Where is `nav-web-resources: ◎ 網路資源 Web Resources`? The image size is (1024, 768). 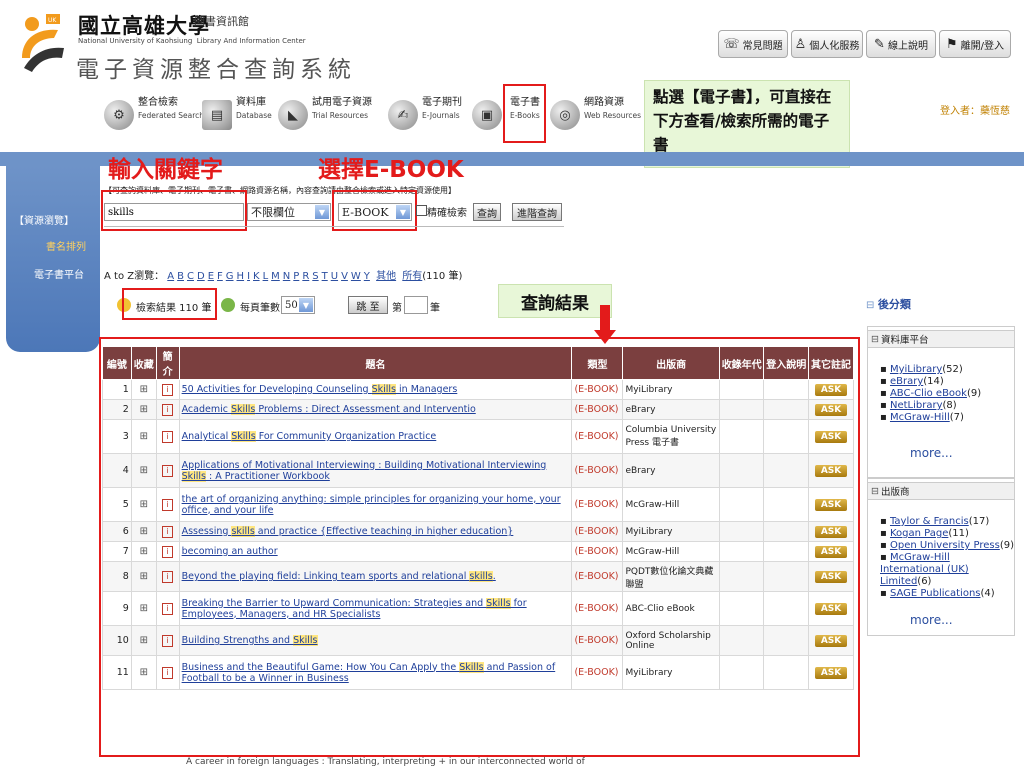
nav-web-resources: ◎ 網路資源 Web Resources is located at coordinates (595, 116).